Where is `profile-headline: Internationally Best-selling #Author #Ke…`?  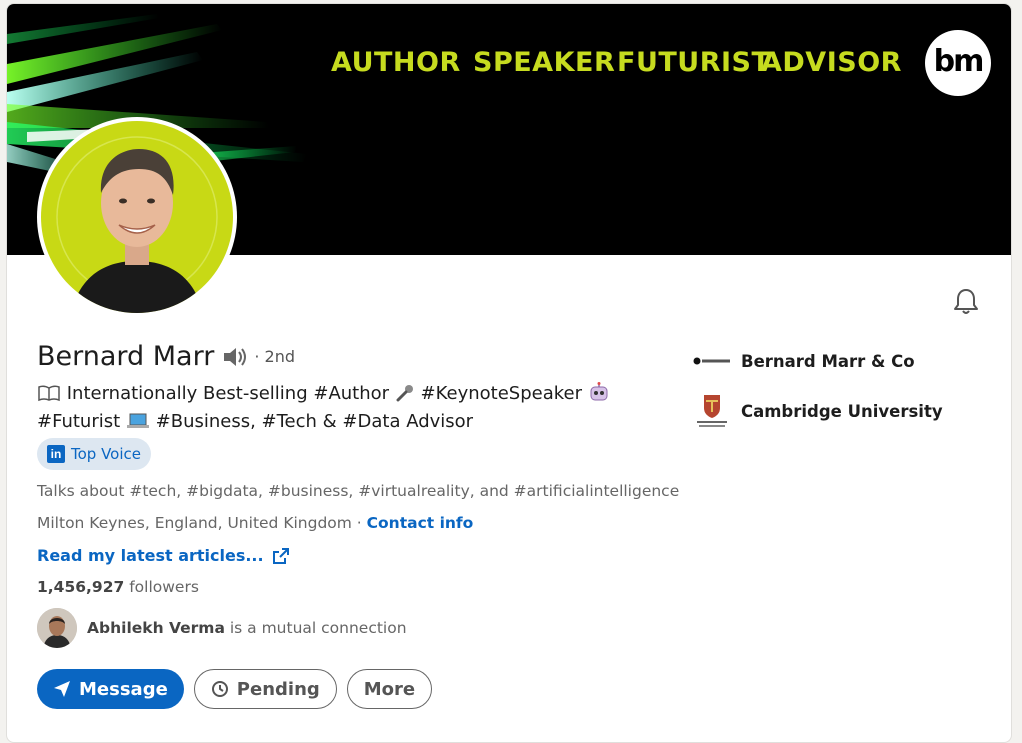
profile-headline: Internationally Best-selling #Author #Ke… is located at coordinates (337, 409).